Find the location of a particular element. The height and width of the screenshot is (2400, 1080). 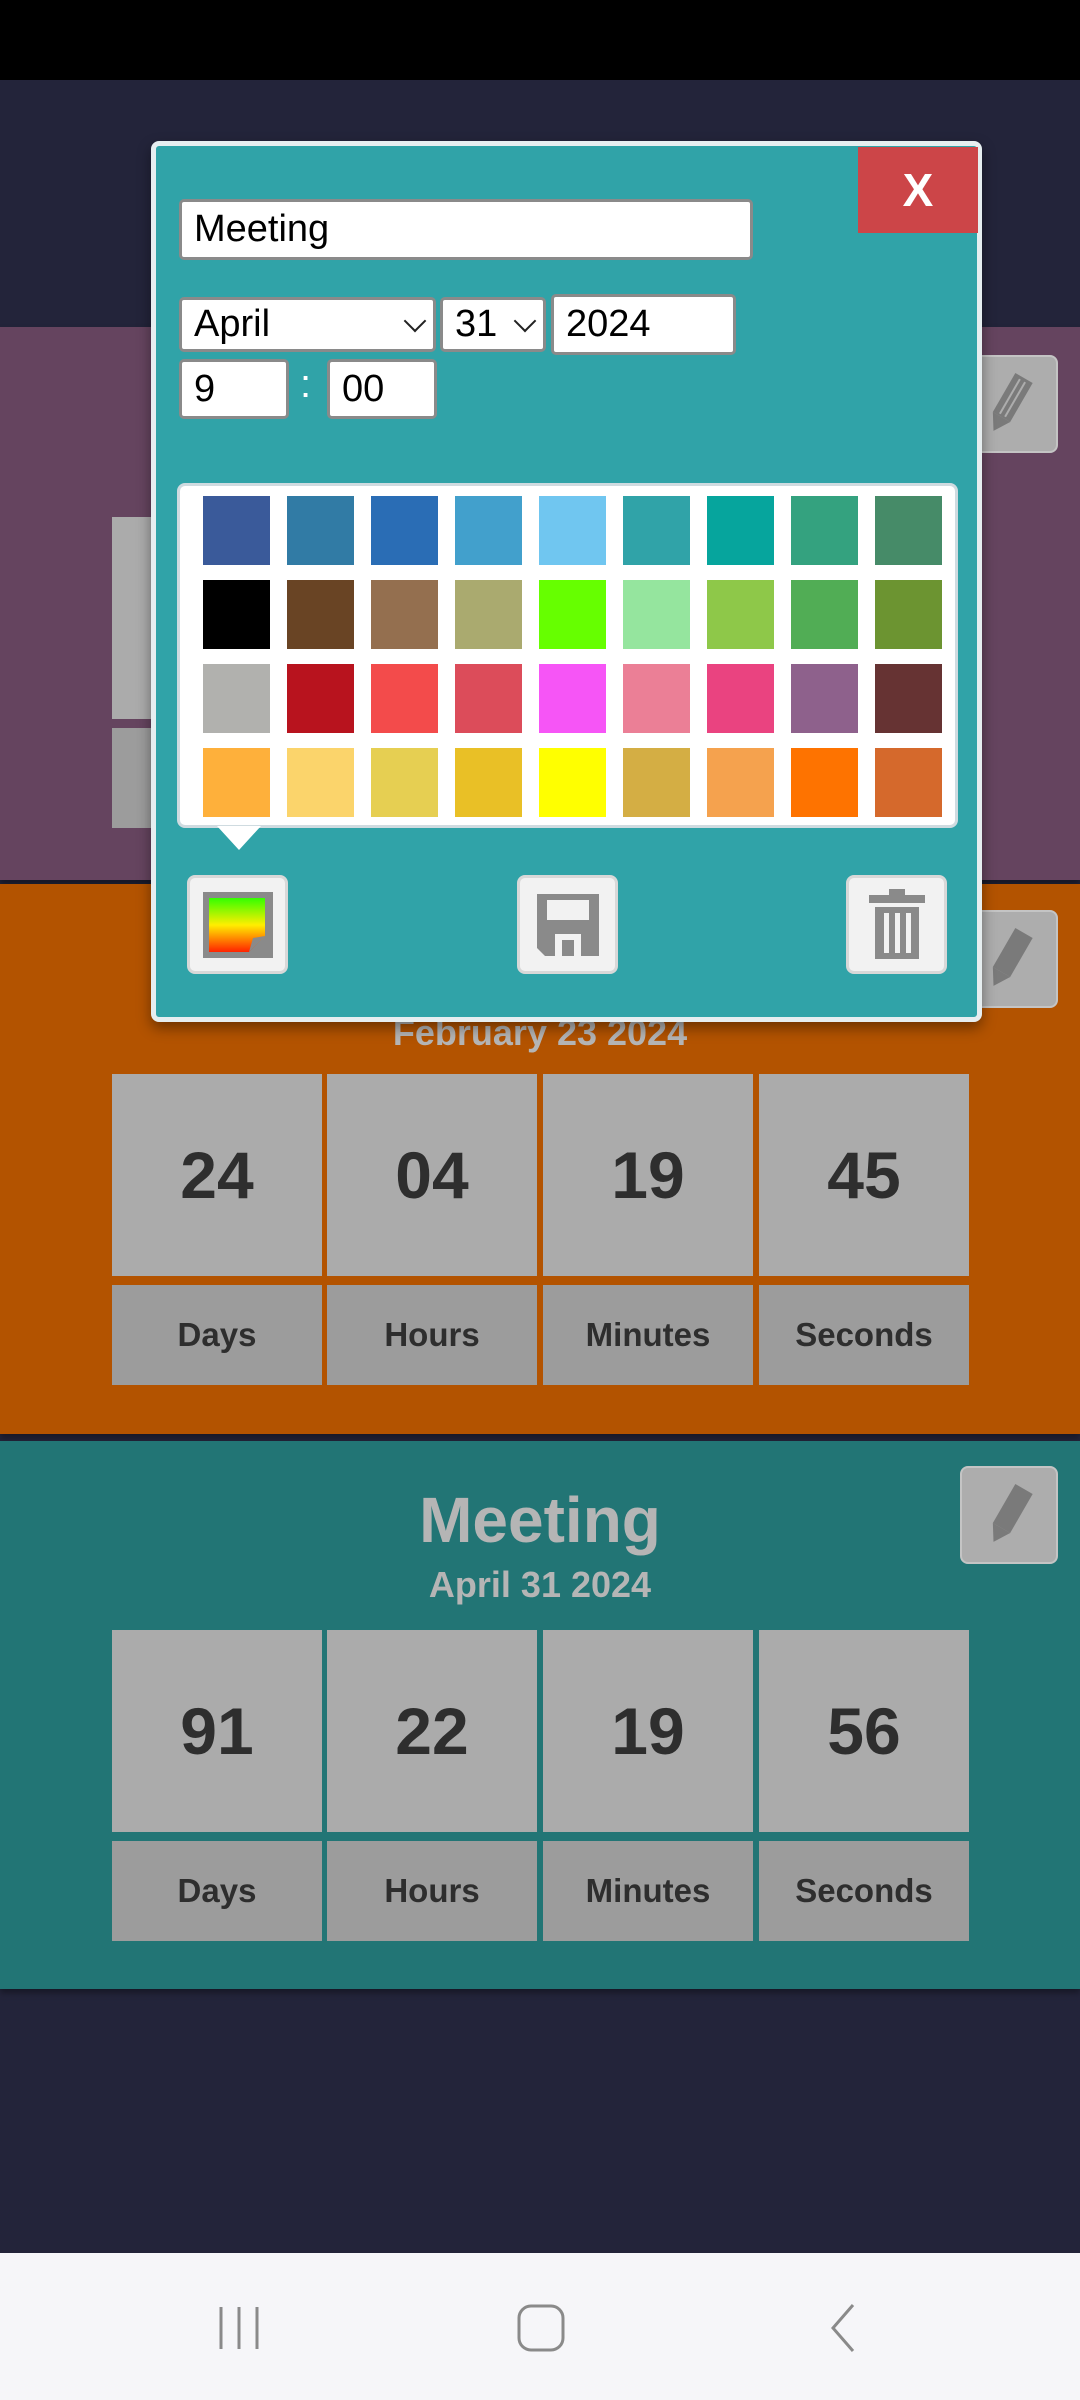

close-button: X is located at coordinates (918, 190).